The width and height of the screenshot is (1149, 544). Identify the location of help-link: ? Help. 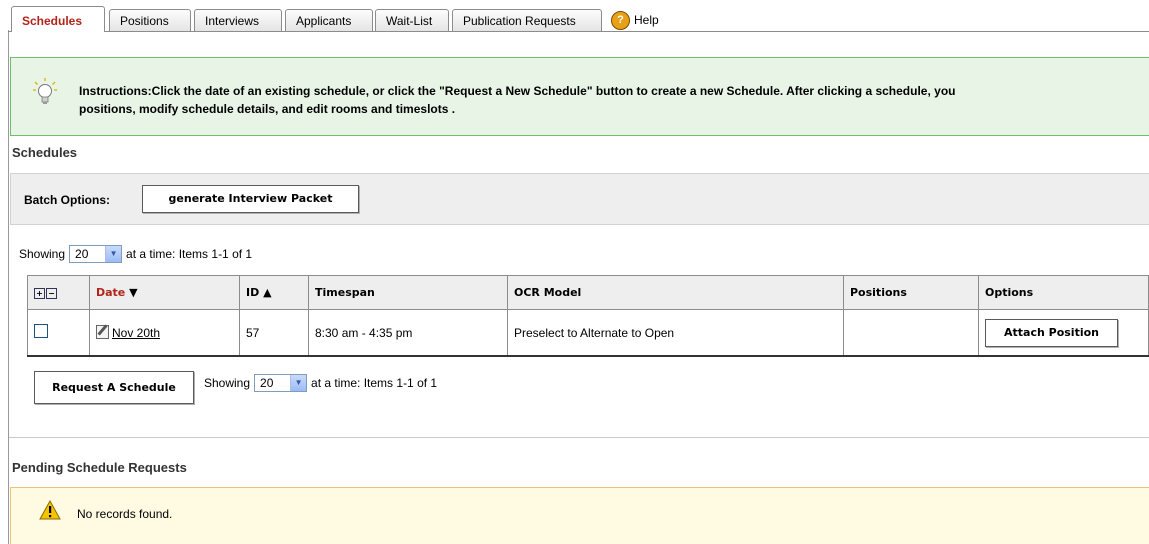
(635, 20).